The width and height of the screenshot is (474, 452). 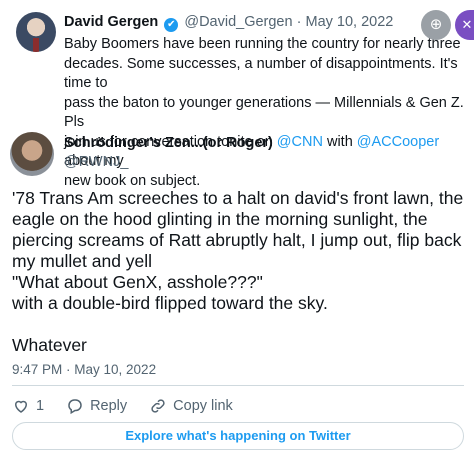 What do you see at coordinates (238, 436) in the screenshot?
I see `explore-twitter-button: Explore what's happening on Twitter` at bounding box center [238, 436].